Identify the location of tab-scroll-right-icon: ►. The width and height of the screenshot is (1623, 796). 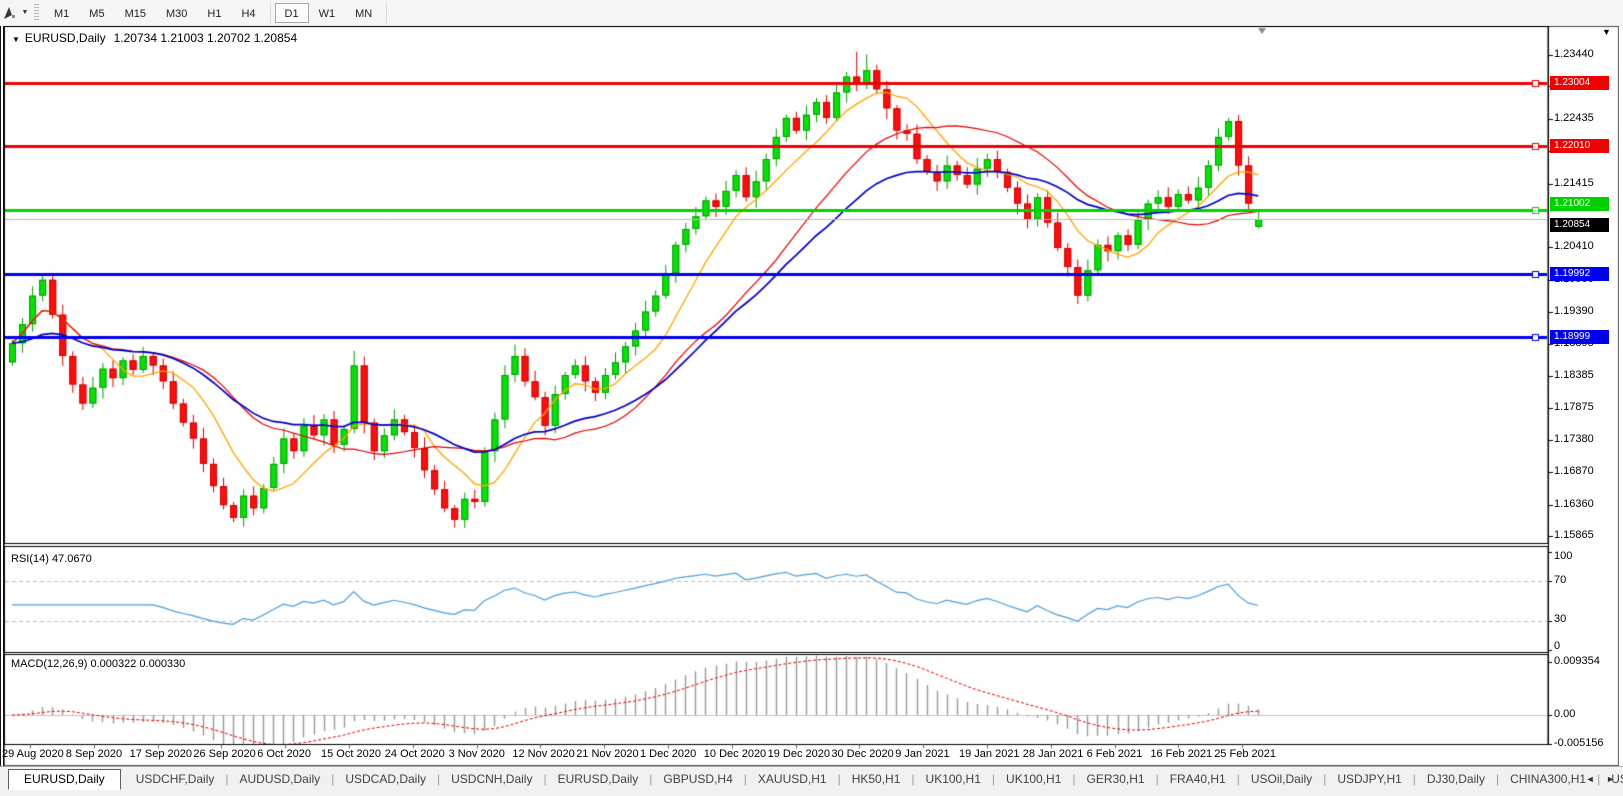
(1610, 779).